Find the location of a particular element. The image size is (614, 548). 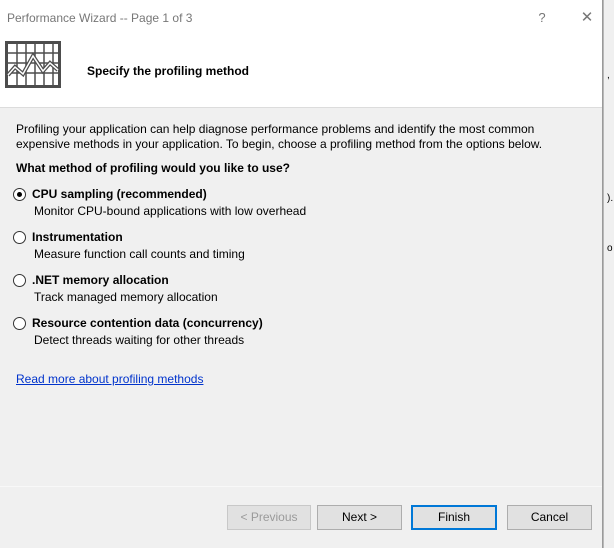

option-label: CPU sampling (recommended) is located at coordinates (119, 194).